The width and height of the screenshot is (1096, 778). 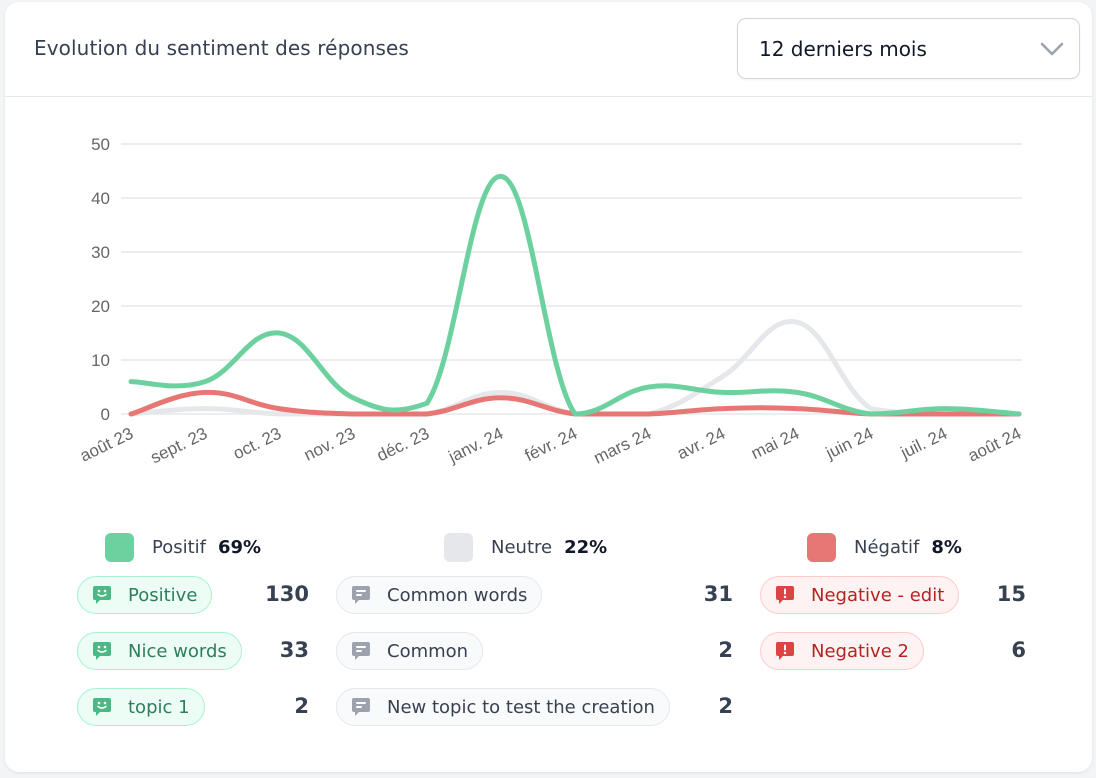 I want to click on positive-topics: Positive 130 Nice words 33 topic 1 2, so click(x=193, y=660).